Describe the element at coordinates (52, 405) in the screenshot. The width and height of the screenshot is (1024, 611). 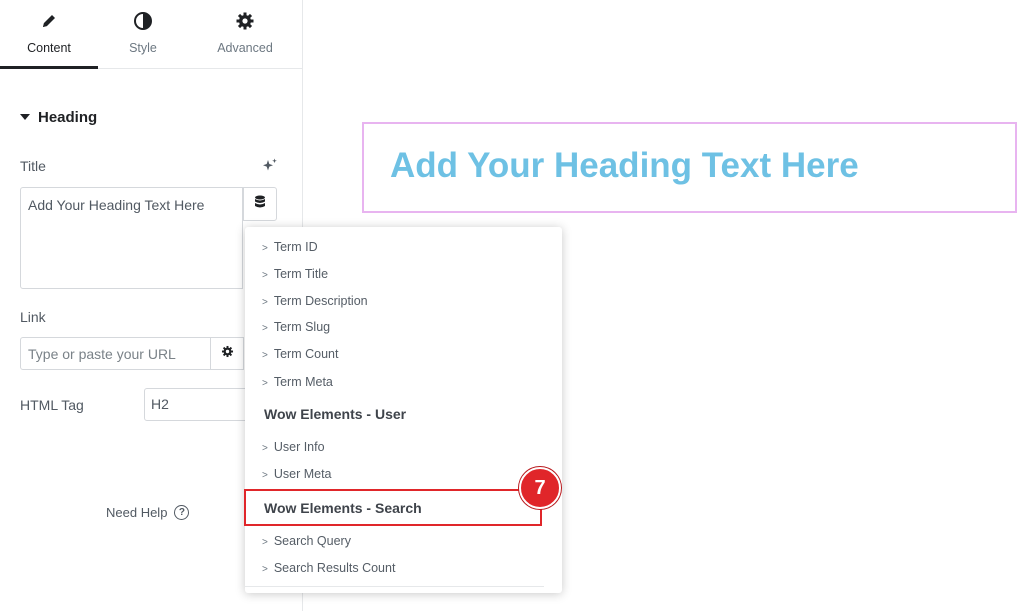
I see `html-tag-label: HTML Tag` at that location.